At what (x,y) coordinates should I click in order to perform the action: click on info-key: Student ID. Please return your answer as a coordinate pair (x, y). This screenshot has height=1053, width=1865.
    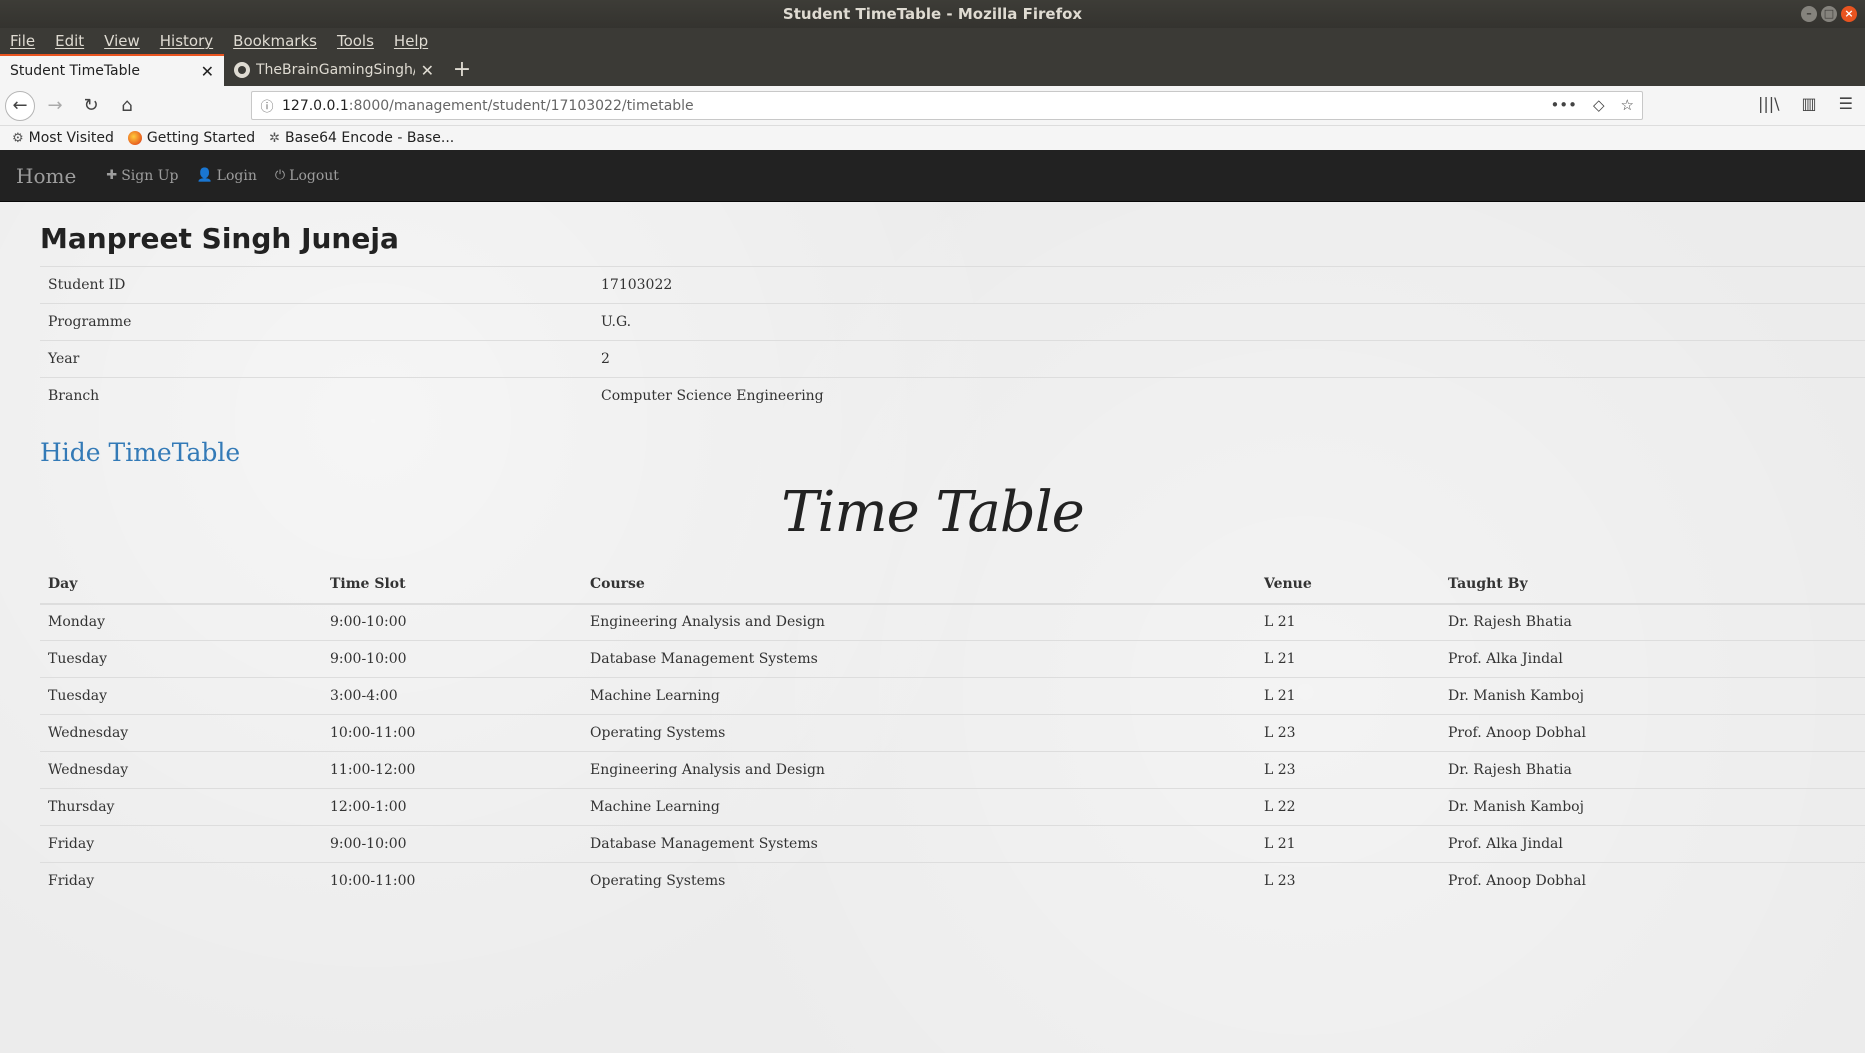
    Looking at the image, I should click on (316, 285).